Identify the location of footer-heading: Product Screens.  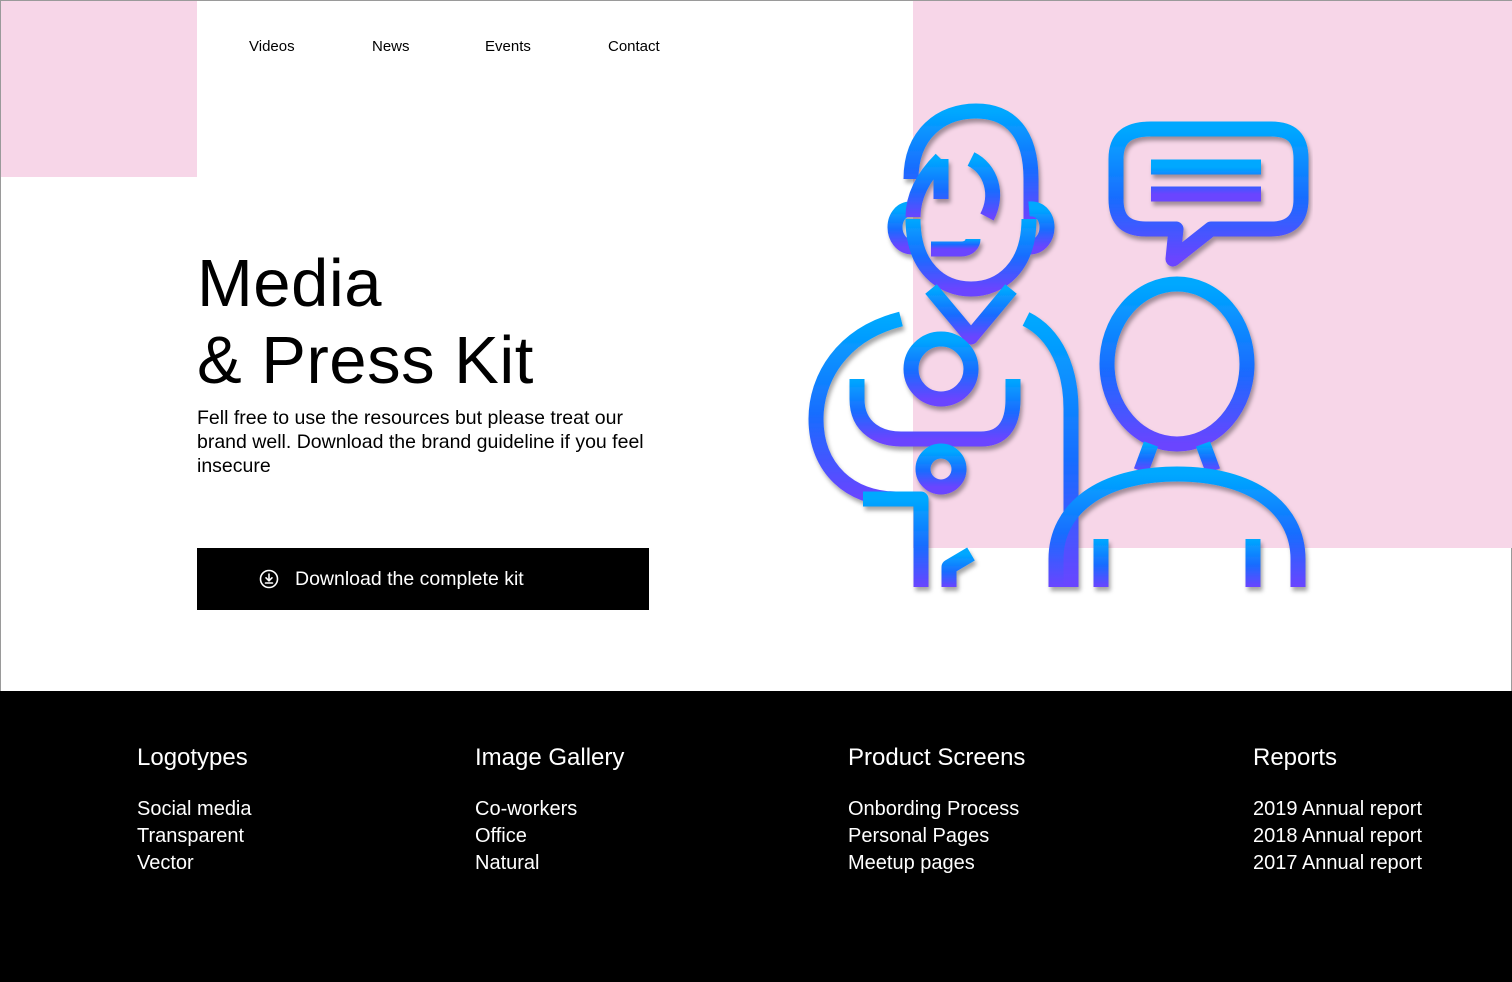
(937, 757).